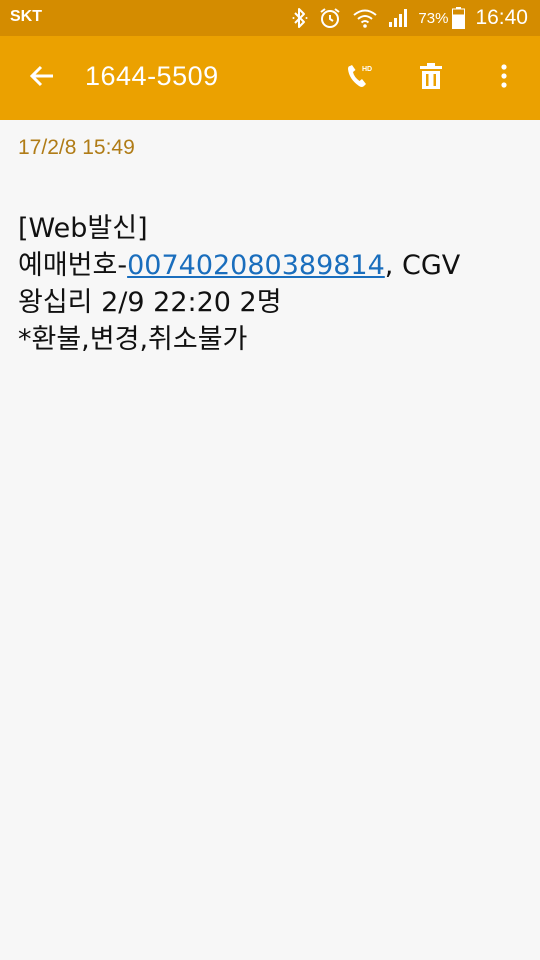  I want to click on wifi-icon, so click(365, 18).